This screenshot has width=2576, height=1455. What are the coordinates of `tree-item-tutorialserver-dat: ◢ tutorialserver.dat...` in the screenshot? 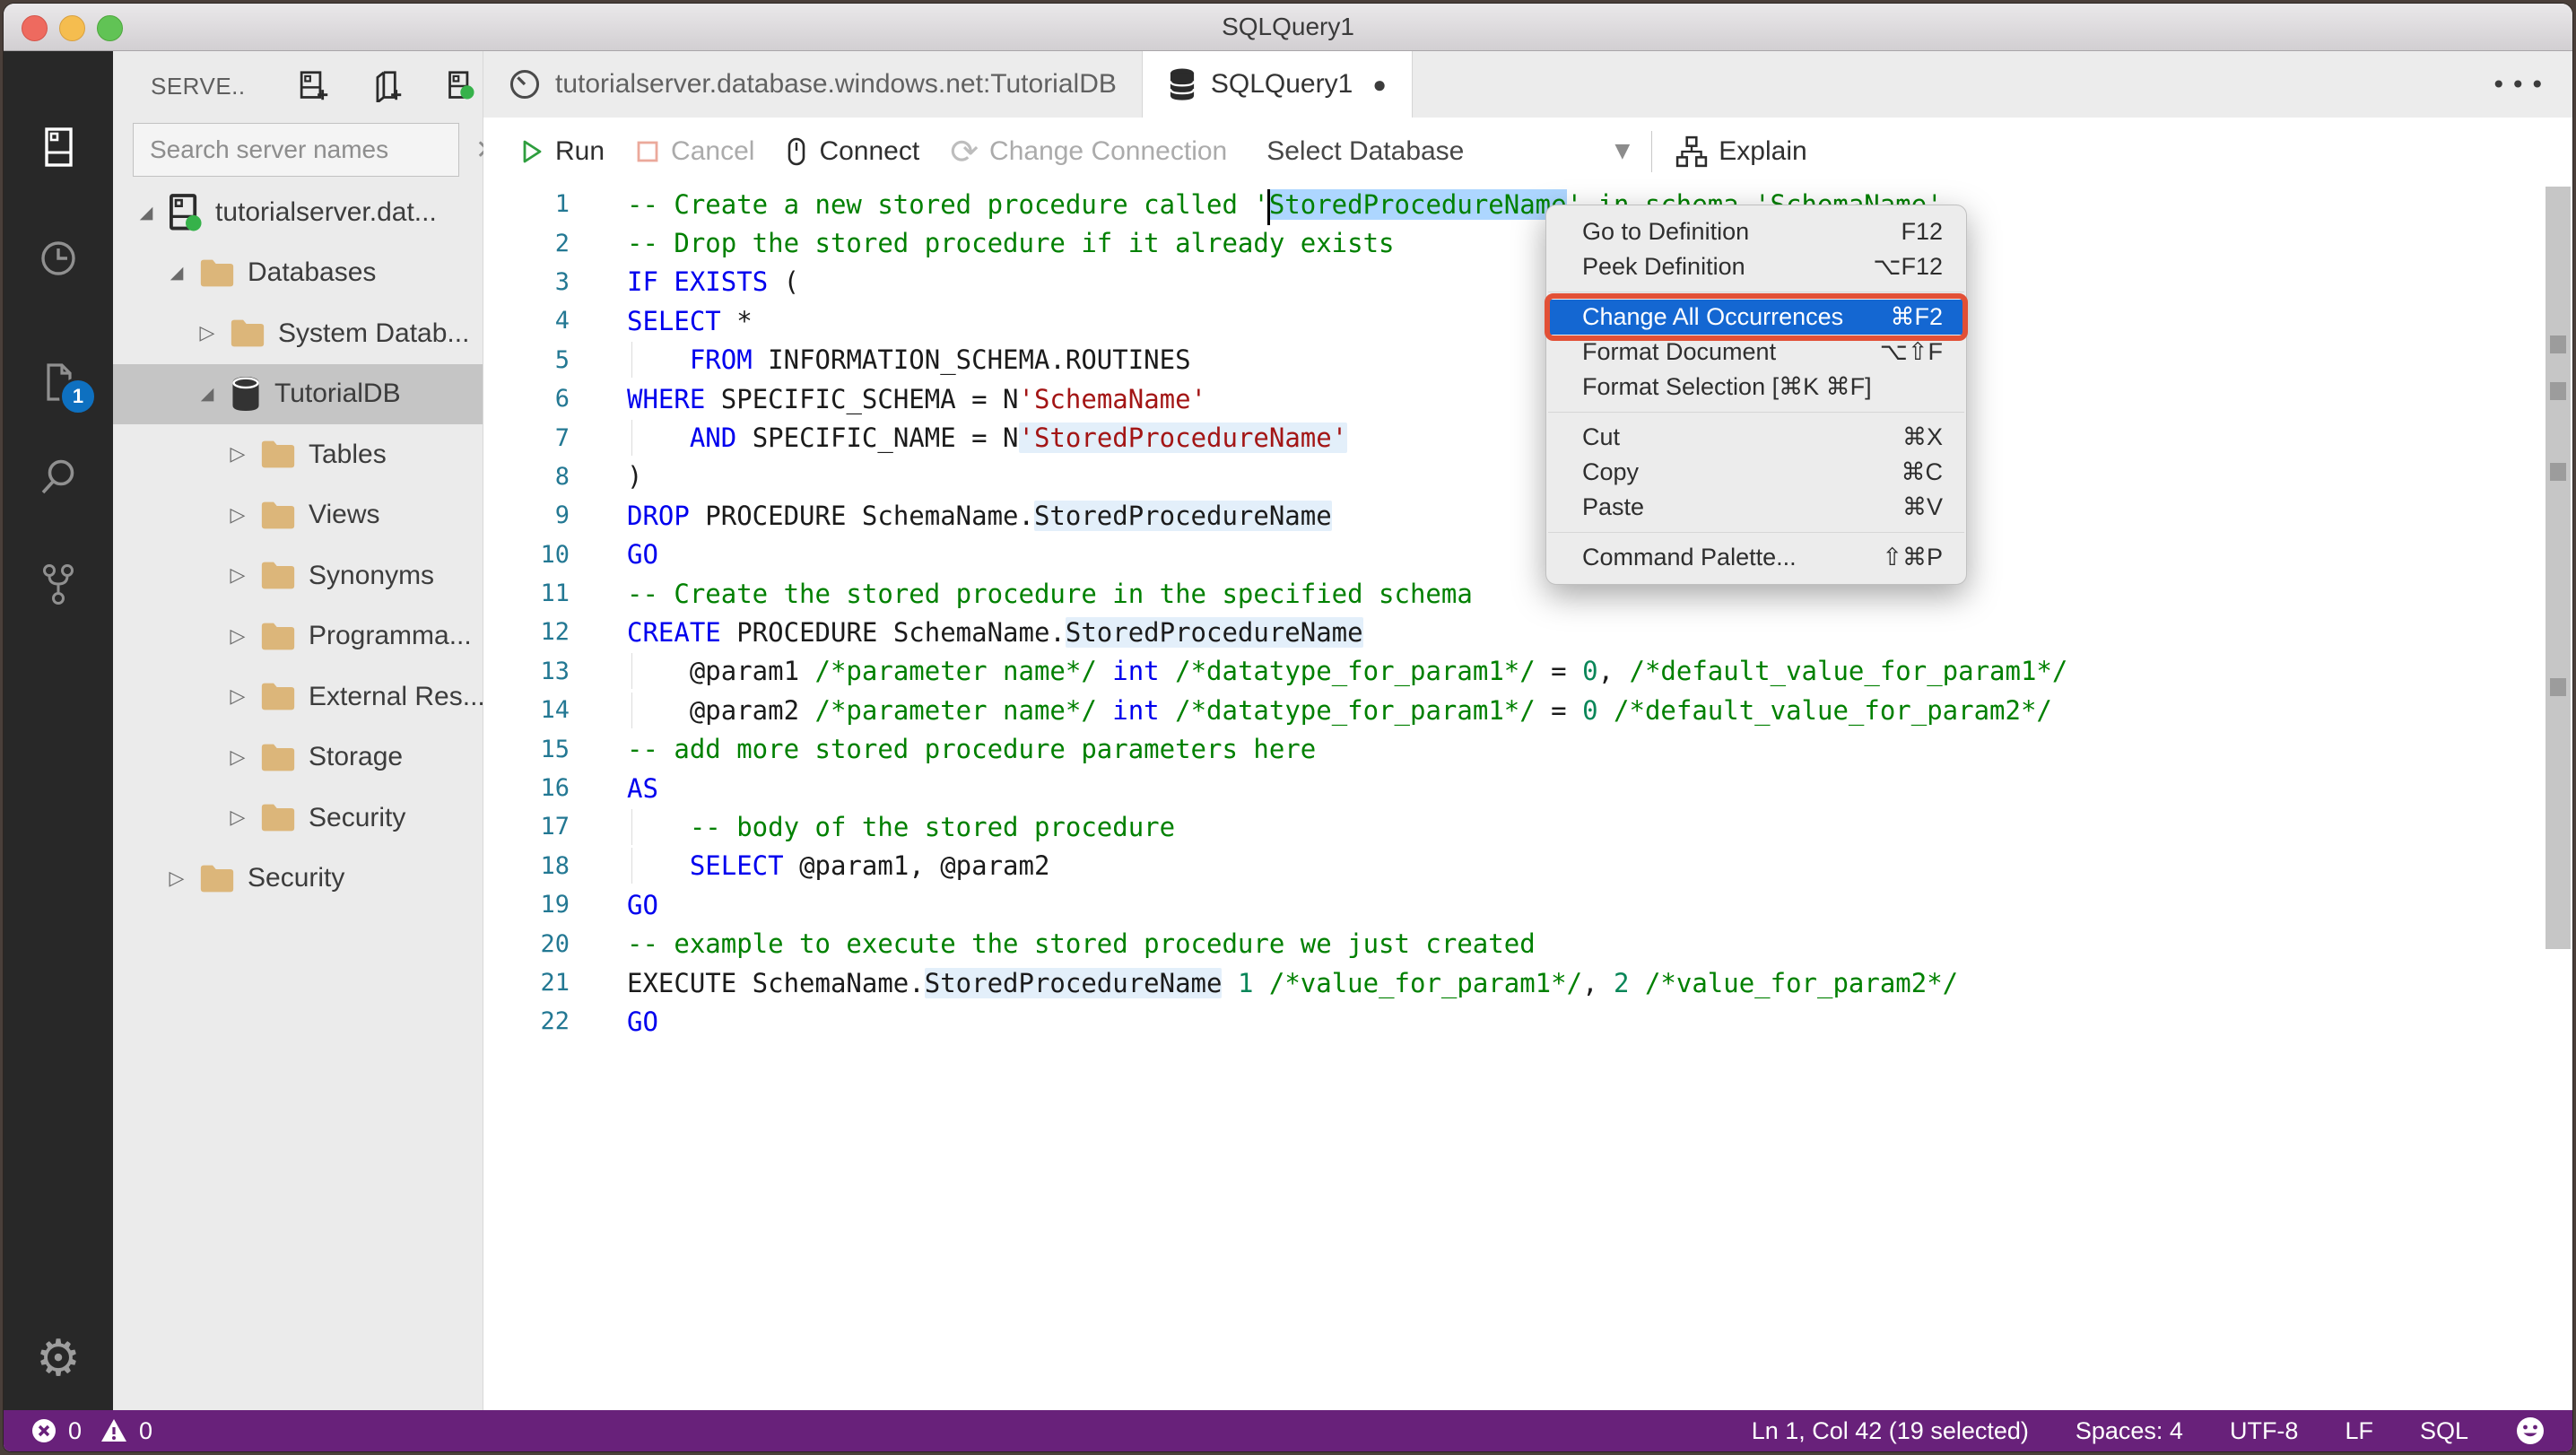 It's located at (298, 212).